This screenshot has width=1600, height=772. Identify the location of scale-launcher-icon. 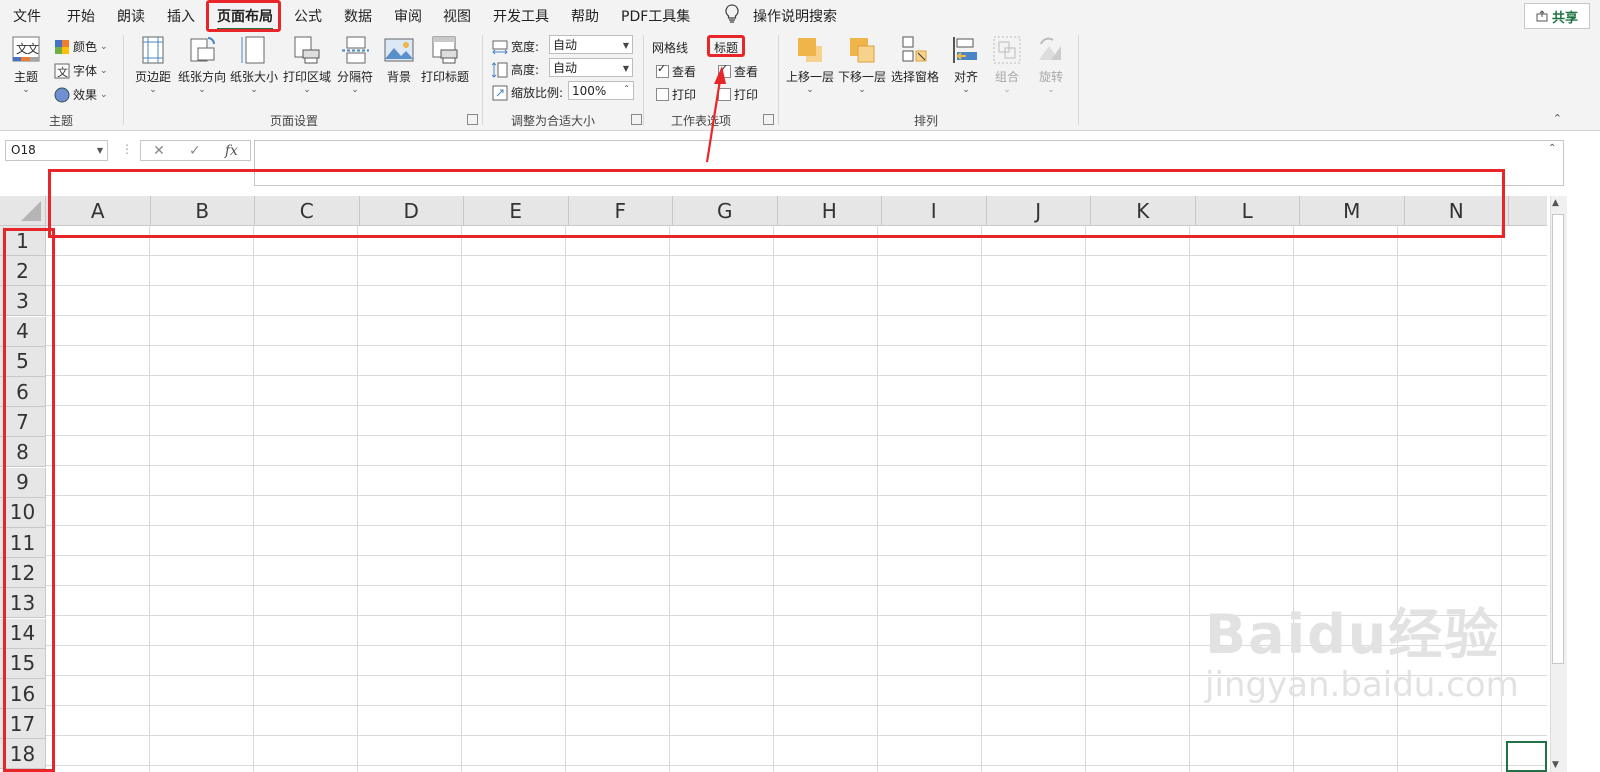
(636, 119).